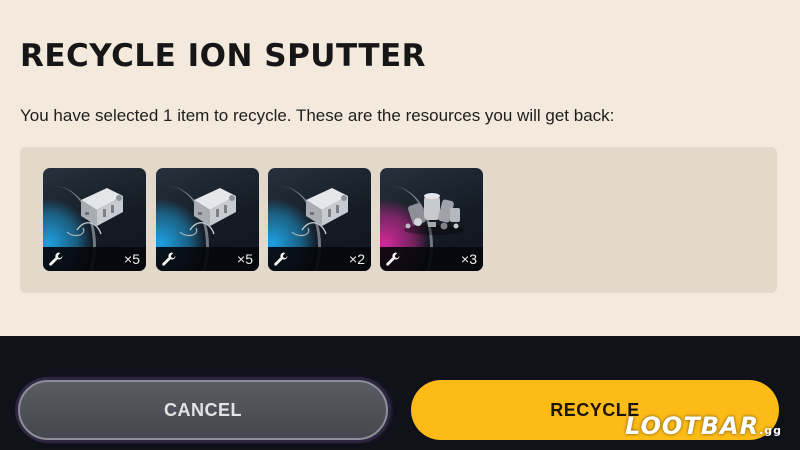 Image resolution: width=800 pixels, height=450 pixels. What do you see at coordinates (434, 214) in the screenshot?
I see `scrap-parts-pile-icon` at bounding box center [434, 214].